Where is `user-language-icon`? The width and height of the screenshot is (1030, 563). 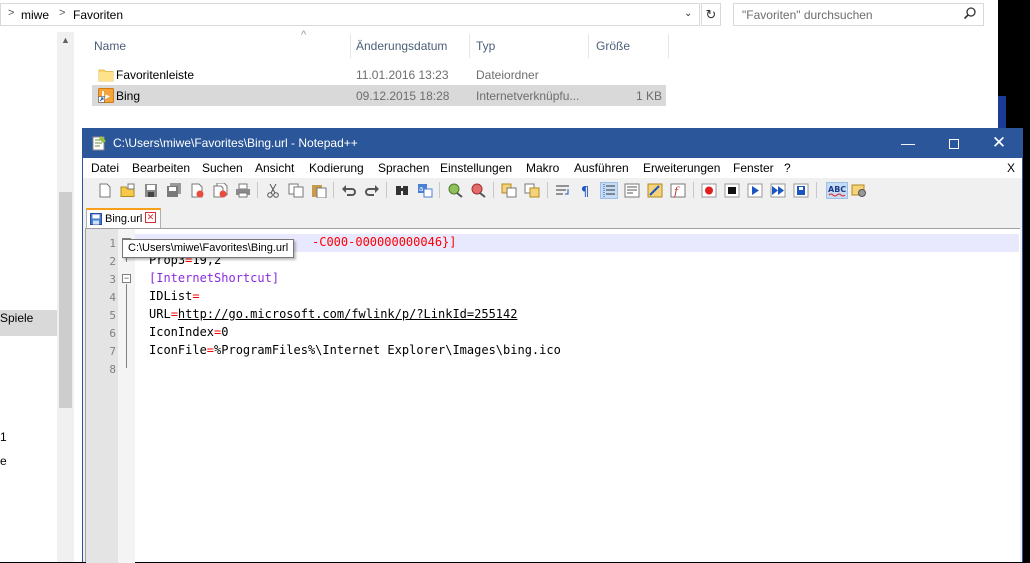
user-language-icon is located at coordinates (632, 190).